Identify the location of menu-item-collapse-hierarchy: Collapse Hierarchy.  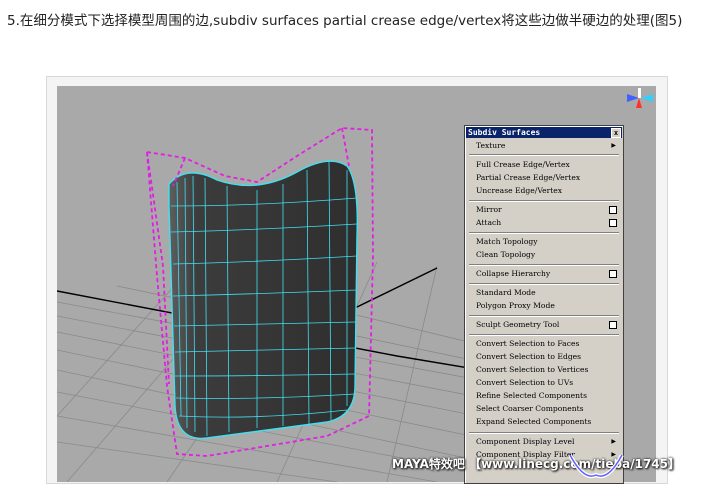
(547, 274).